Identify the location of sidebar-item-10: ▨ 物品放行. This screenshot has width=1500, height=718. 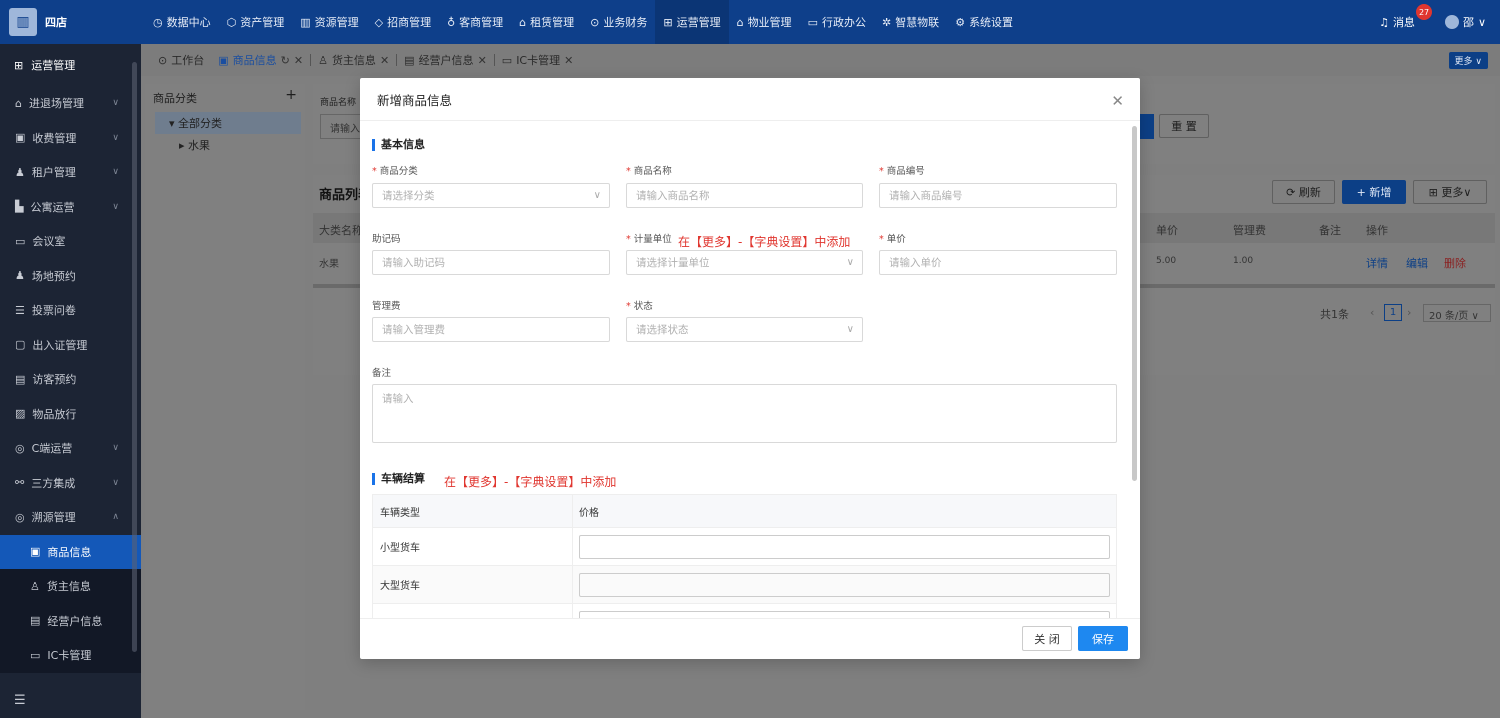
(70, 414).